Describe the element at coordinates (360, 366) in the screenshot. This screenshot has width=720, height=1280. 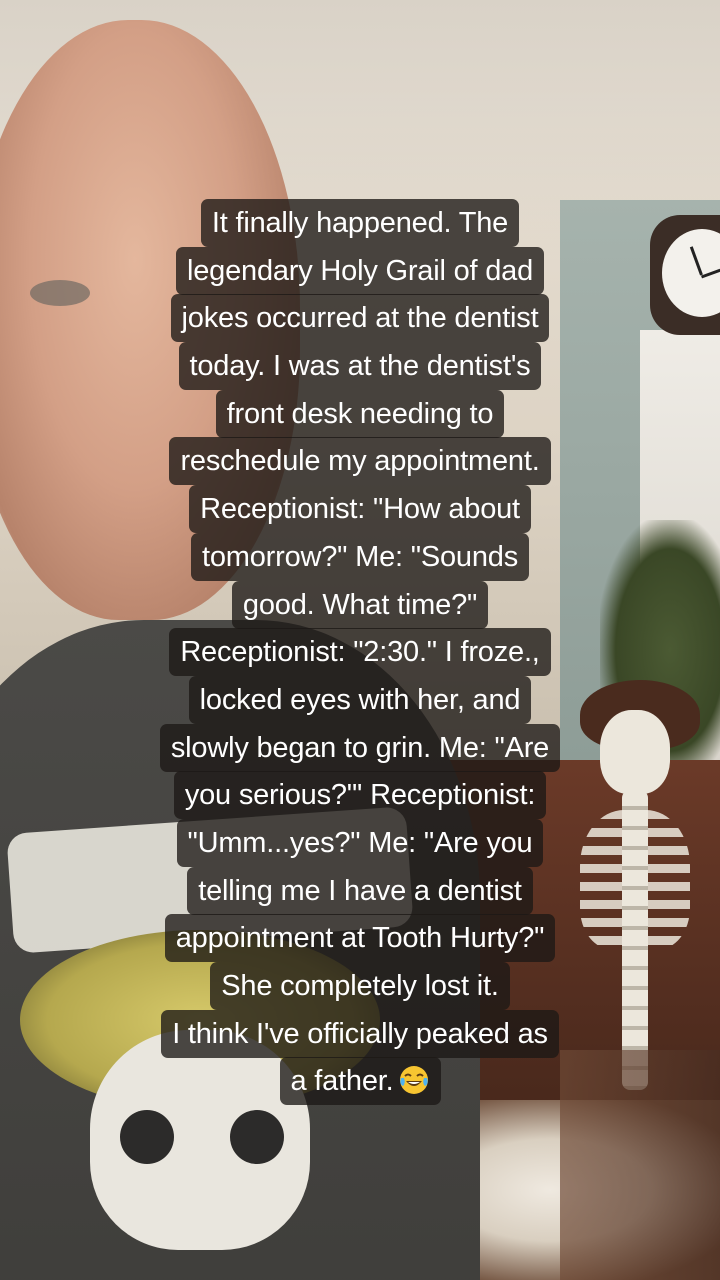
I see `caption-line: today. I was at the dentist's` at that location.